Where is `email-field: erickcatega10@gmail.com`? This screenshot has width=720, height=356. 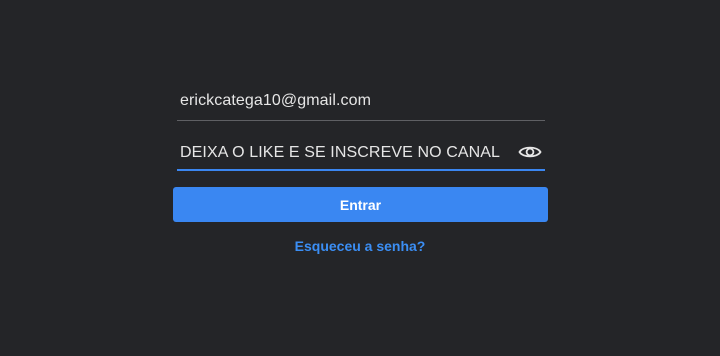
email-field: erickcatega10@gmail.com is located at coordinates (361, 102).